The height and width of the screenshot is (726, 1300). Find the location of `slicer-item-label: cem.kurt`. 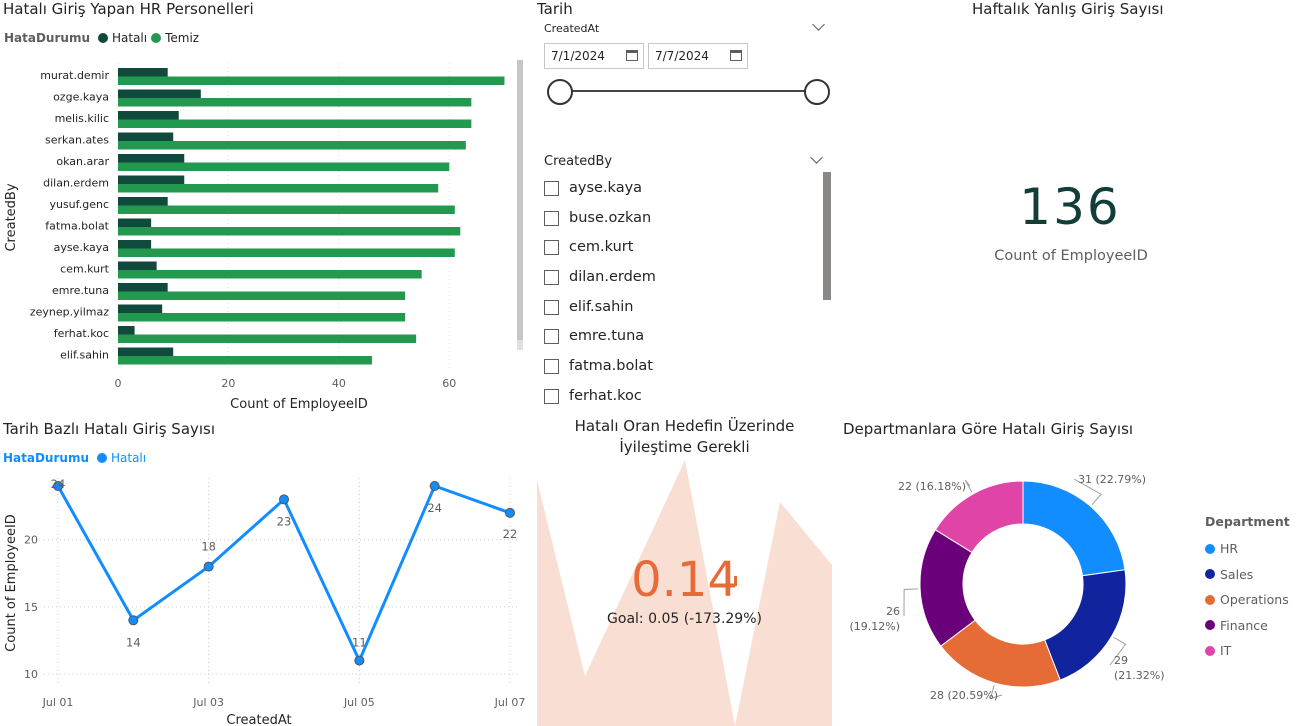

slicer-item-label: cem.kurt is located at coordinates (601, 247).